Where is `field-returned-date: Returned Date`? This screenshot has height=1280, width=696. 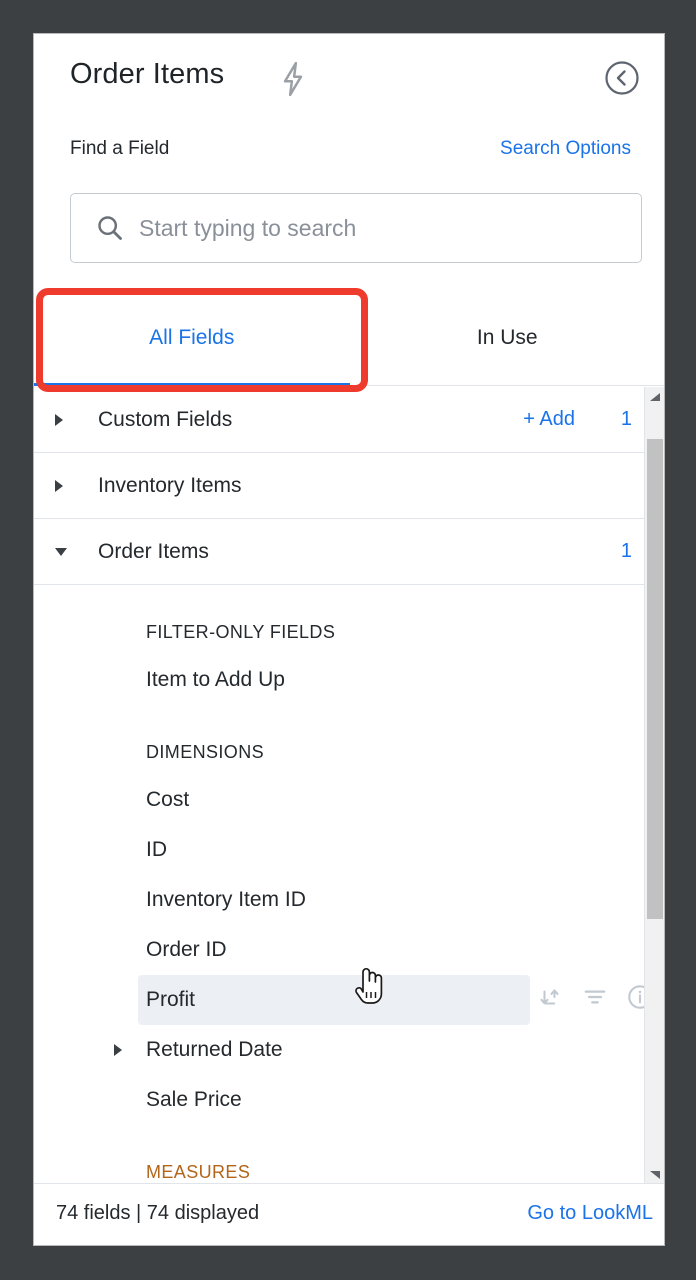 field-returned-date: Returned Date is located at coordinates (349, 1050).